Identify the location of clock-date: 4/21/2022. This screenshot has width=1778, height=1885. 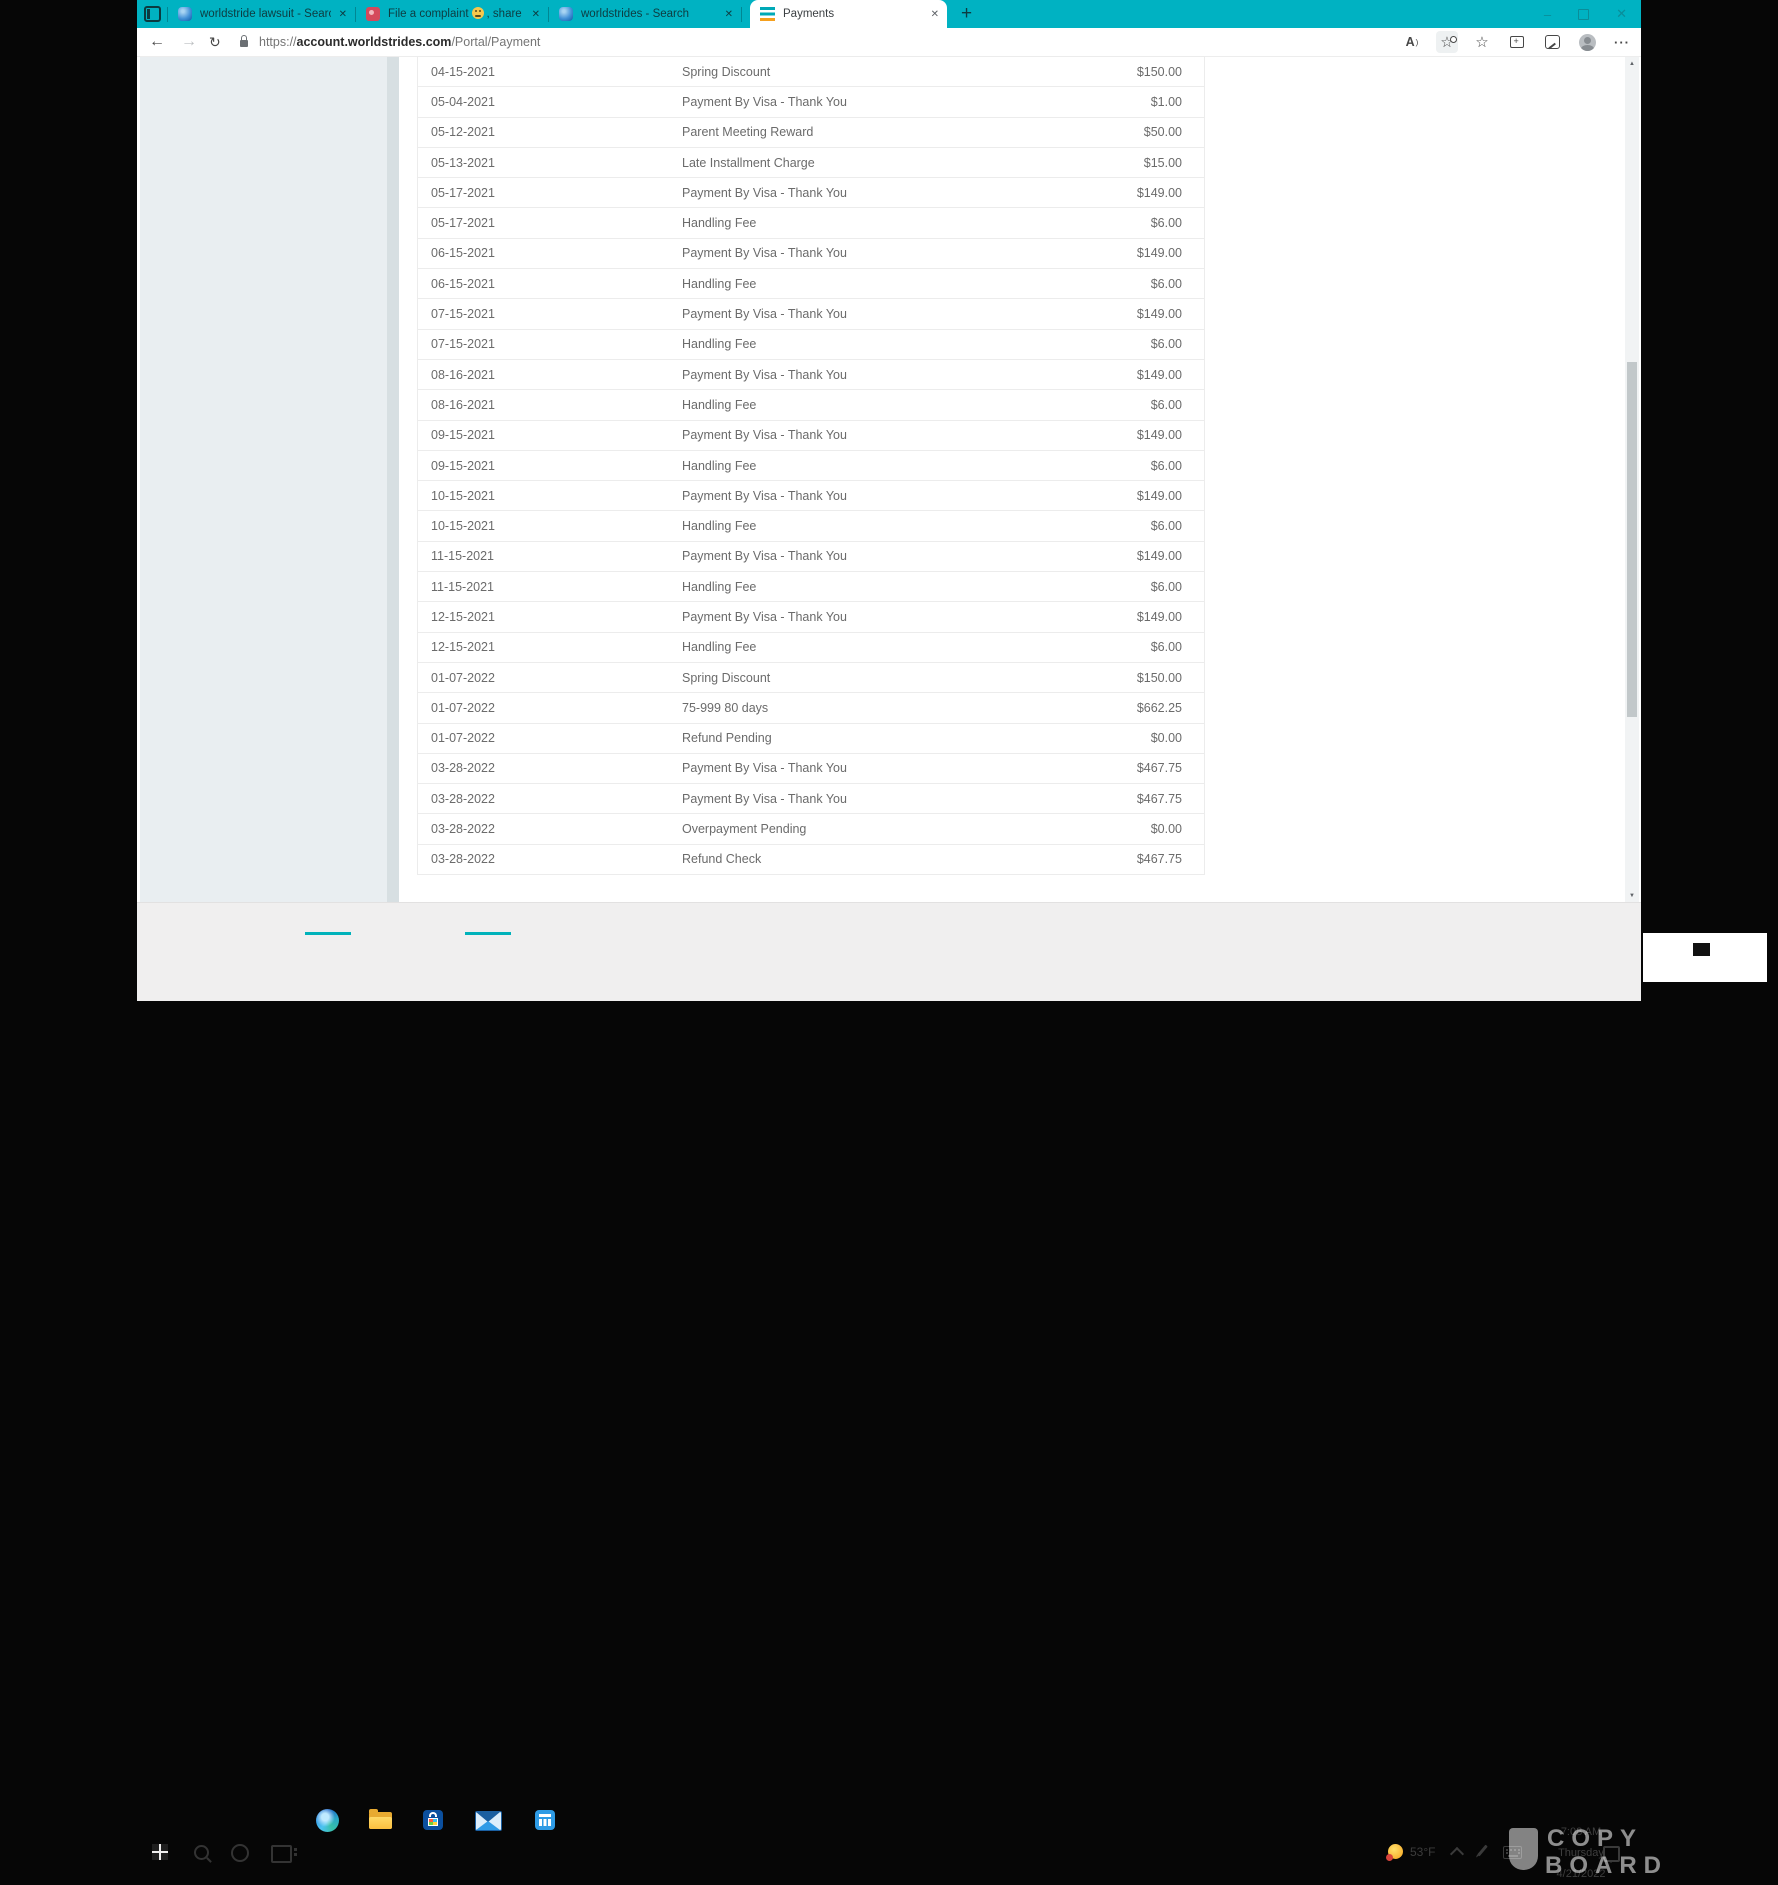
(1581, 1874).